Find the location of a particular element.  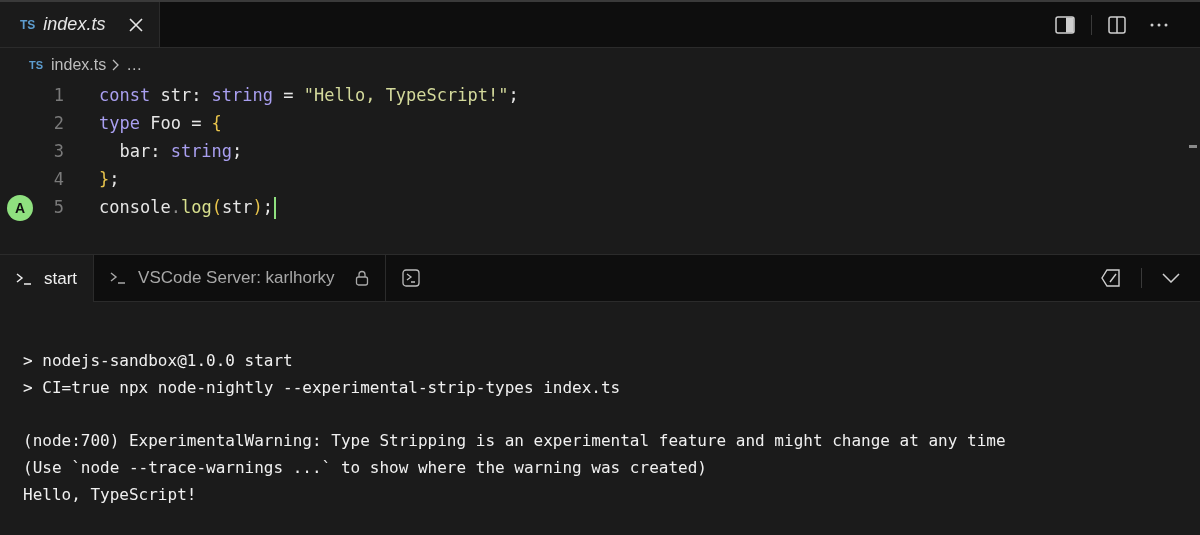

split-editor-icon is located at coordinates (1117, 24).